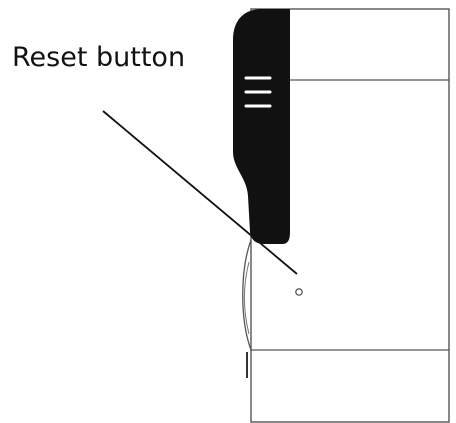 The height and width of the screenshot is (423, 456). What do you see at coordinates (261, 126) in the screenshot?
I see `black-strap-casing` at bounding box center [261, 126].